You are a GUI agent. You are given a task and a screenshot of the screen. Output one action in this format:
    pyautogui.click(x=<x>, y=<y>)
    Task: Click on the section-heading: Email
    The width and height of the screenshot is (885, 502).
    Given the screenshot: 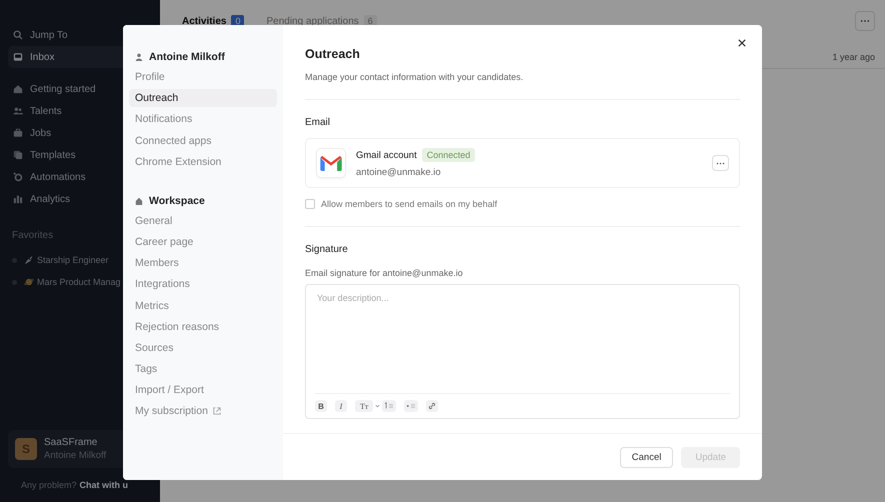 What is the action you would take?
    pyautogui.click(x=318, y=122)
    